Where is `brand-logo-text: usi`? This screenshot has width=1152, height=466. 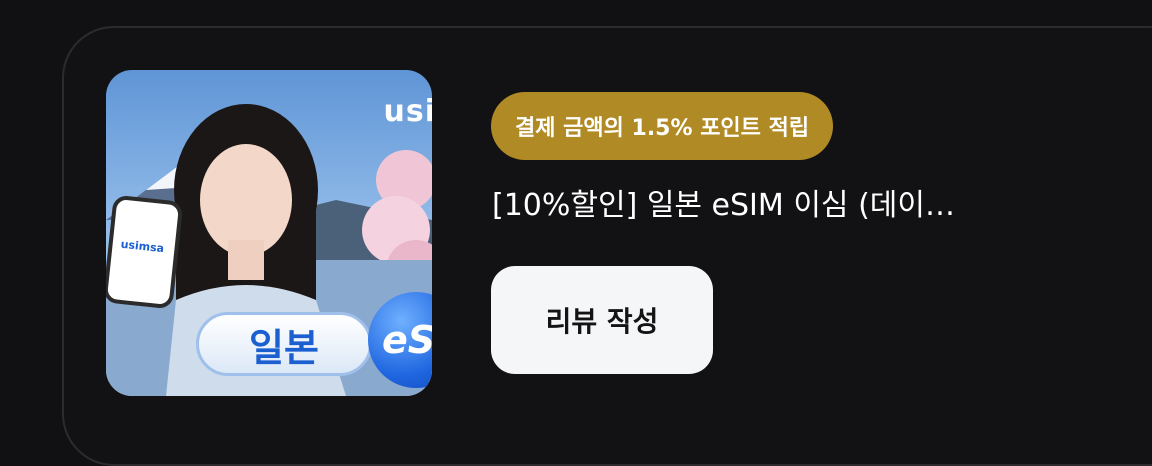 brand-logo-text: usi is located at coordinates (408, 111).